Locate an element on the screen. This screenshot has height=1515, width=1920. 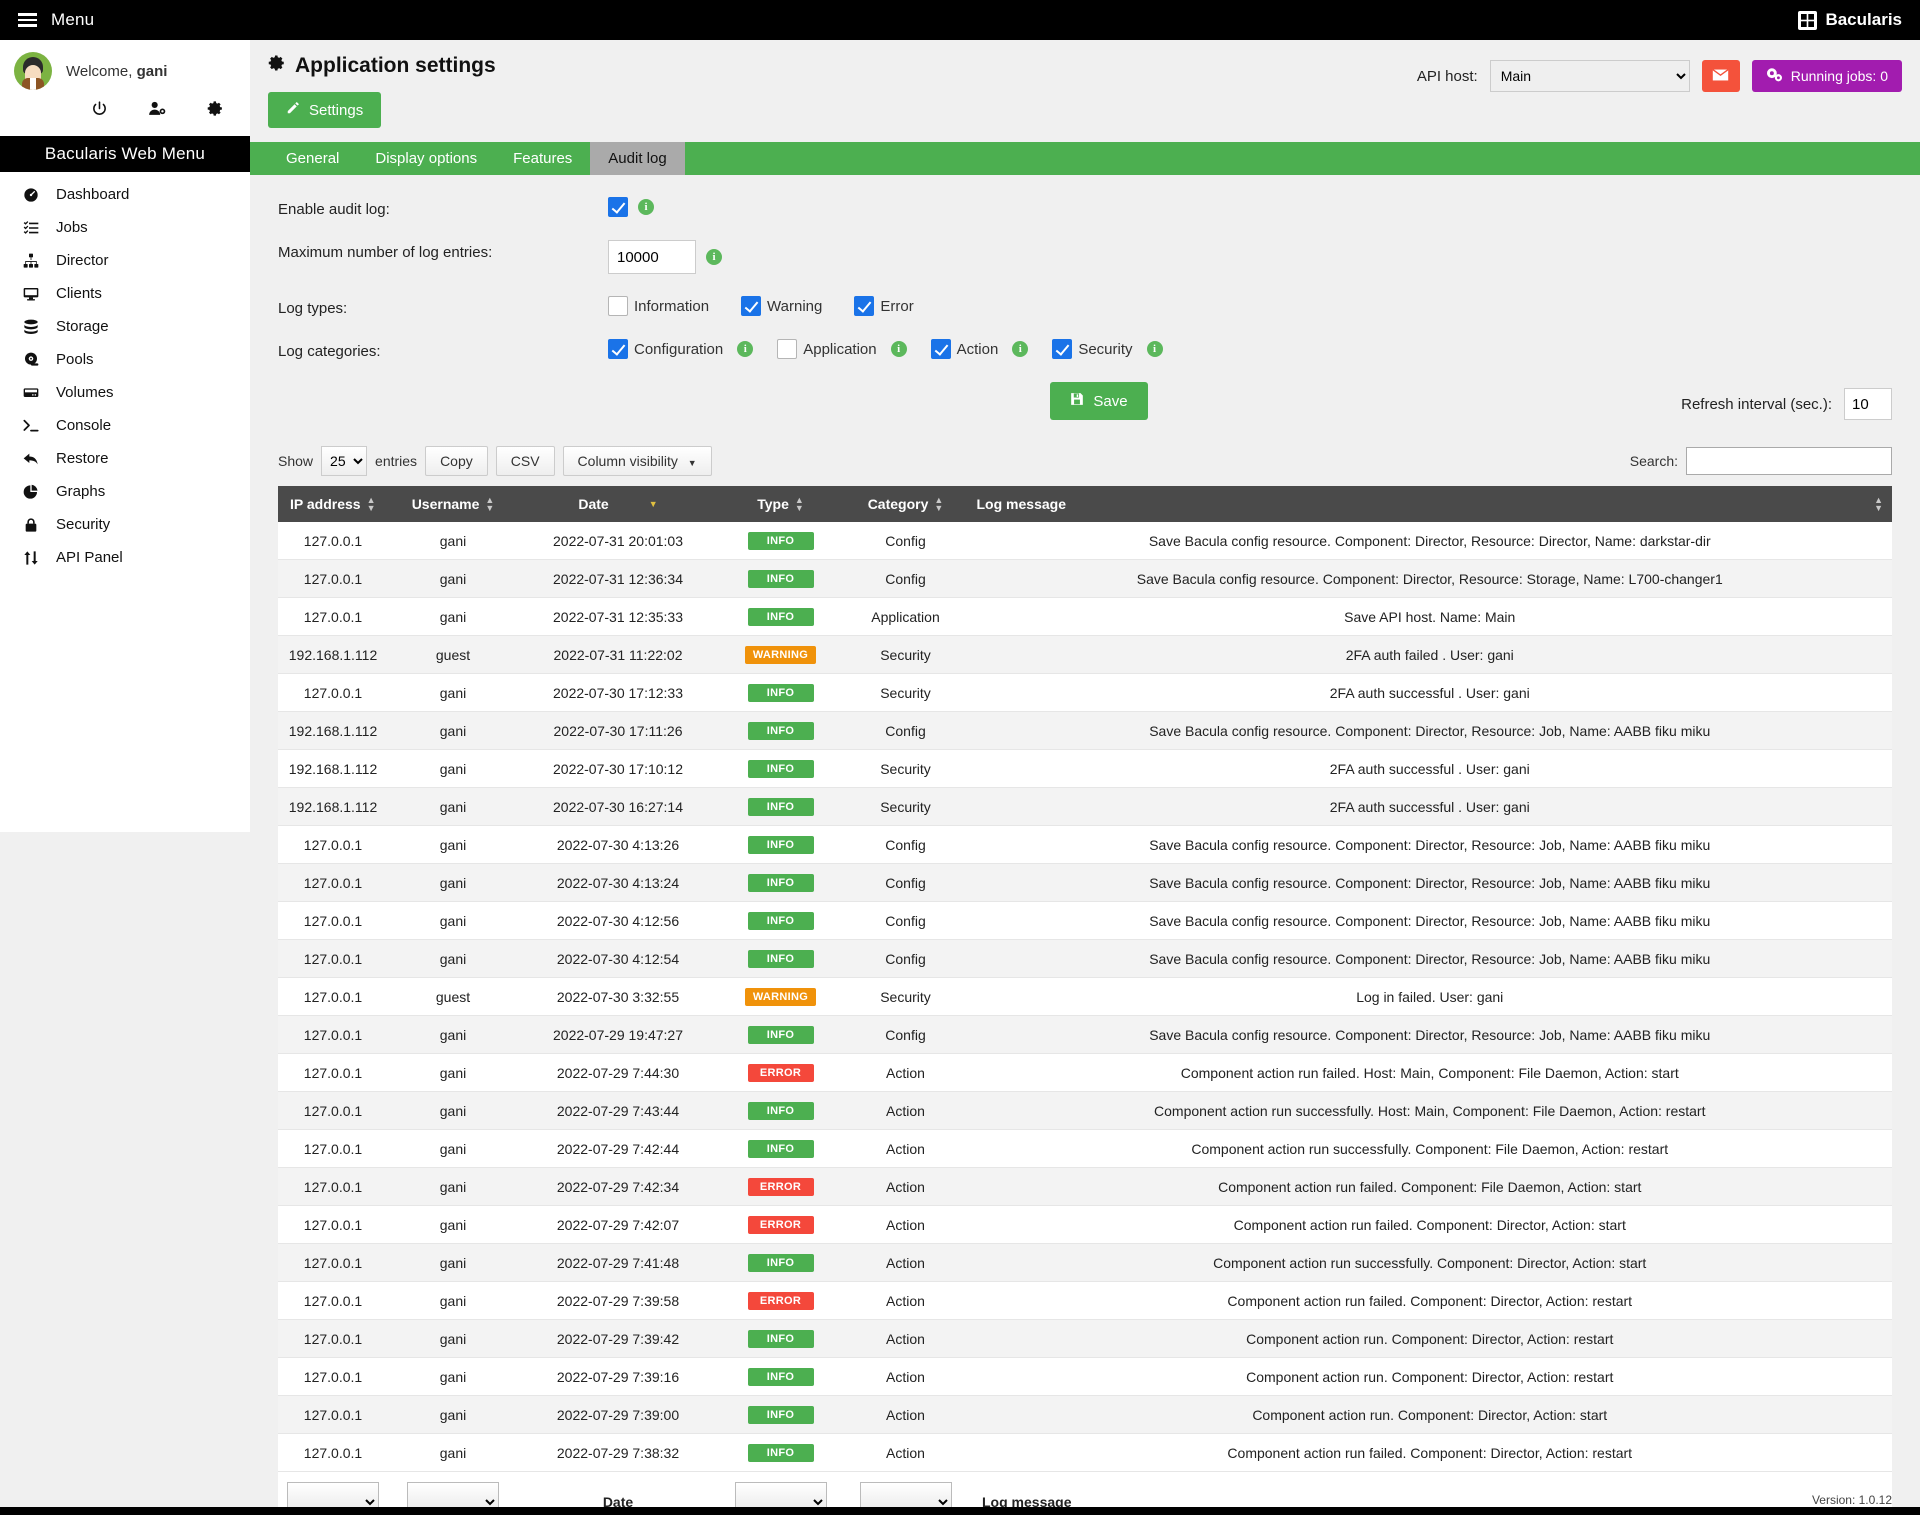
copy-button: Copy is located at coordinates (456, 461).